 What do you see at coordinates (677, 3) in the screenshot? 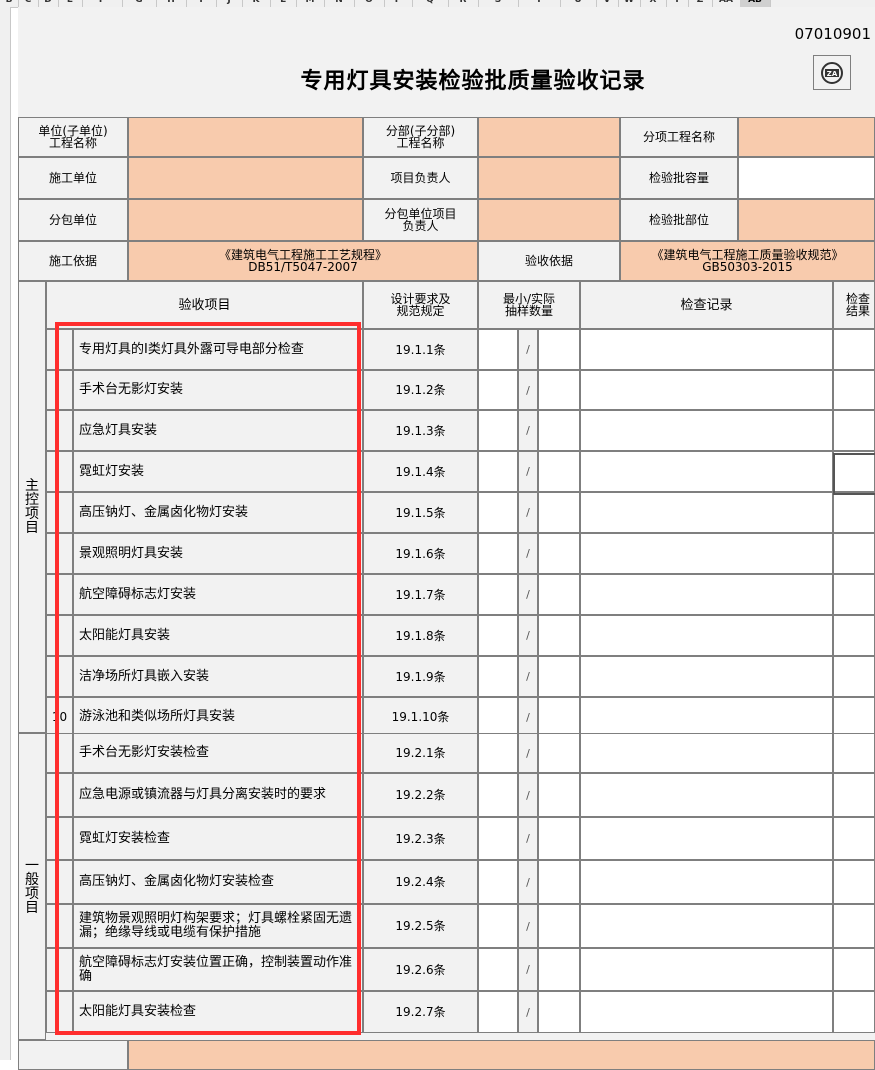
I see `column-header-y: Y` at bounding box center [677, 3].